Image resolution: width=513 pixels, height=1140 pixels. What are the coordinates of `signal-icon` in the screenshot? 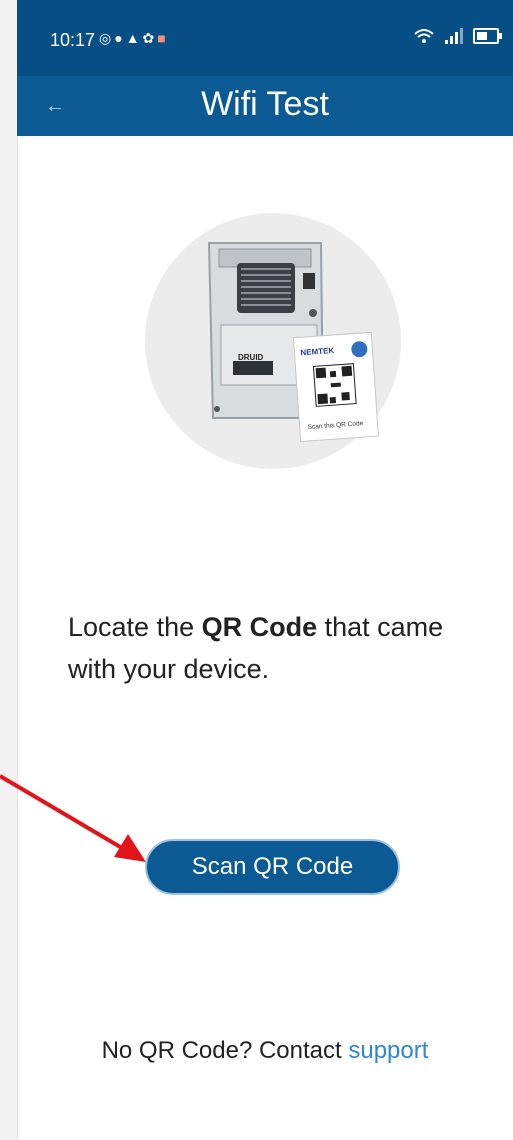 It's located at (454, 36).